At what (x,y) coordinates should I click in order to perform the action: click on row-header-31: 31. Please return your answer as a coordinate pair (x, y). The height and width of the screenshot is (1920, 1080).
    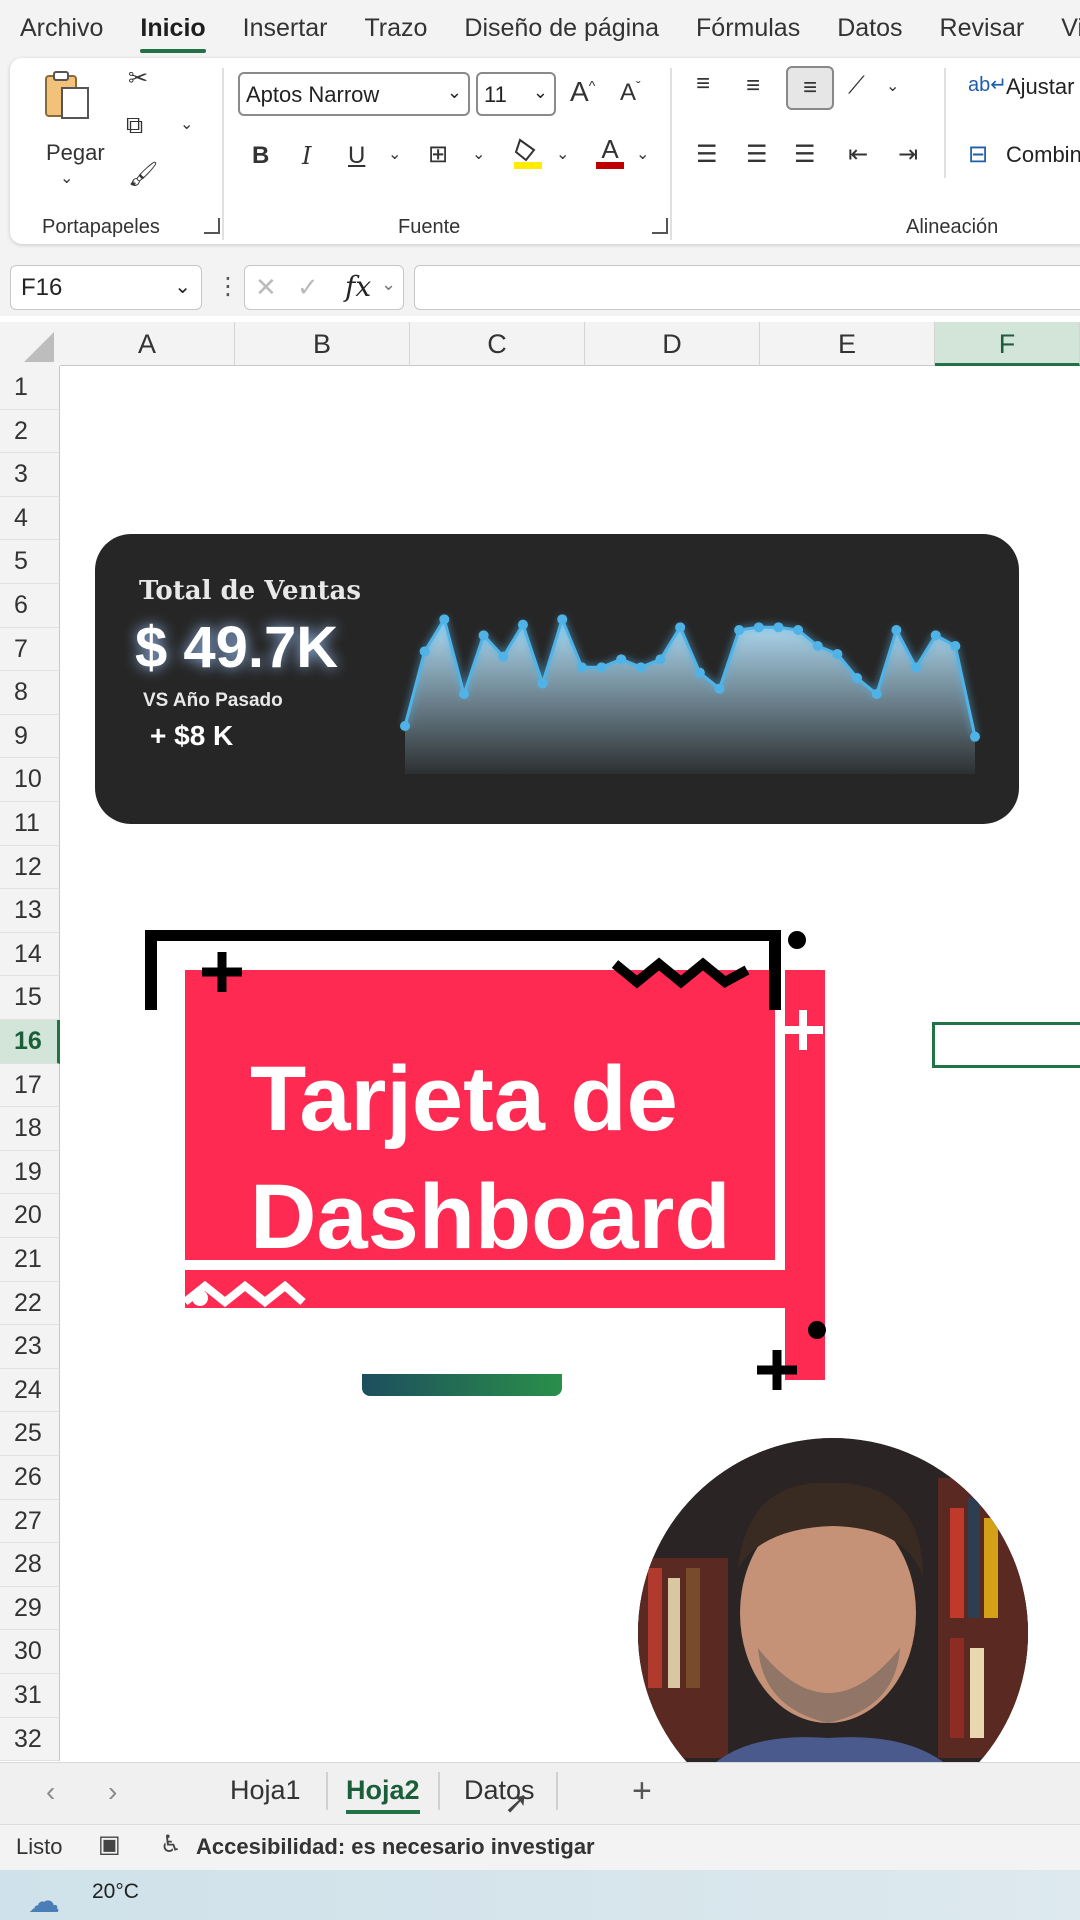
    Looking at the image, I should click on (30, 1696).